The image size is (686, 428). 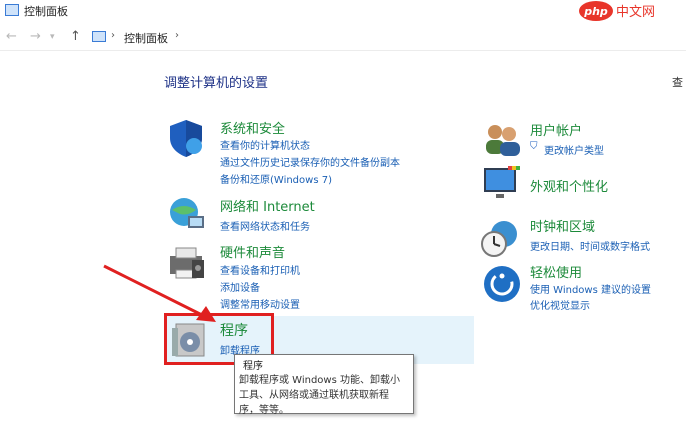 I want to click on up-arrow-icon: ↑, so click(x=75, y=36).